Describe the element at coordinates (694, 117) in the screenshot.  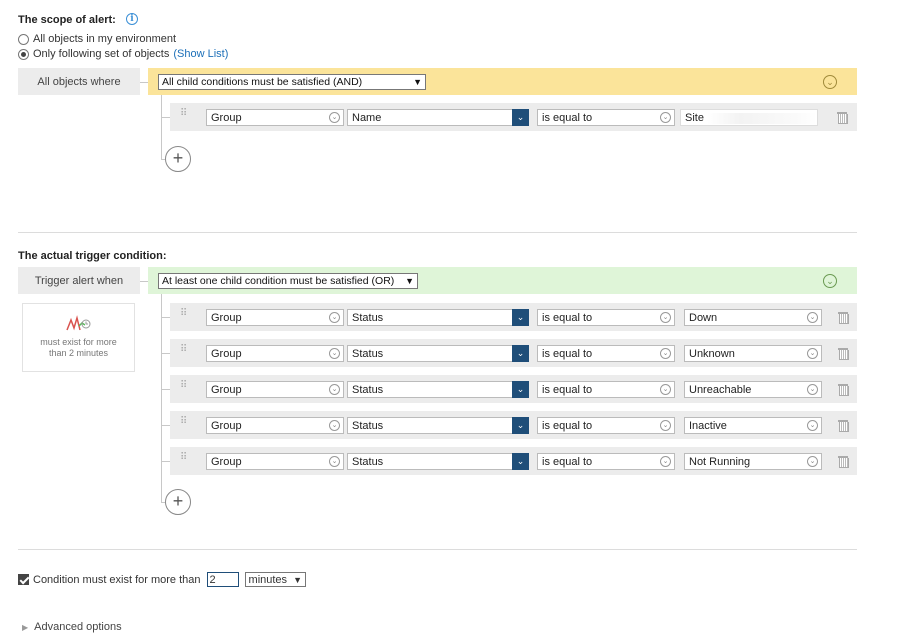
I see `value-text: Site` at that location.